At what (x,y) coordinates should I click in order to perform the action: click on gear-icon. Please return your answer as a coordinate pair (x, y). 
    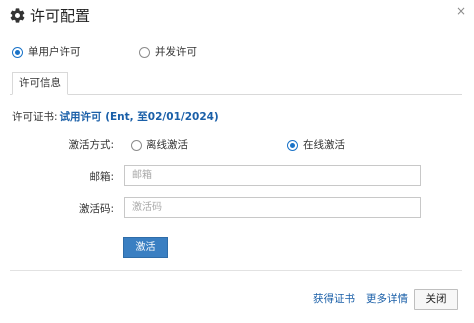
    Looking at the image, I should click on (17, 15).